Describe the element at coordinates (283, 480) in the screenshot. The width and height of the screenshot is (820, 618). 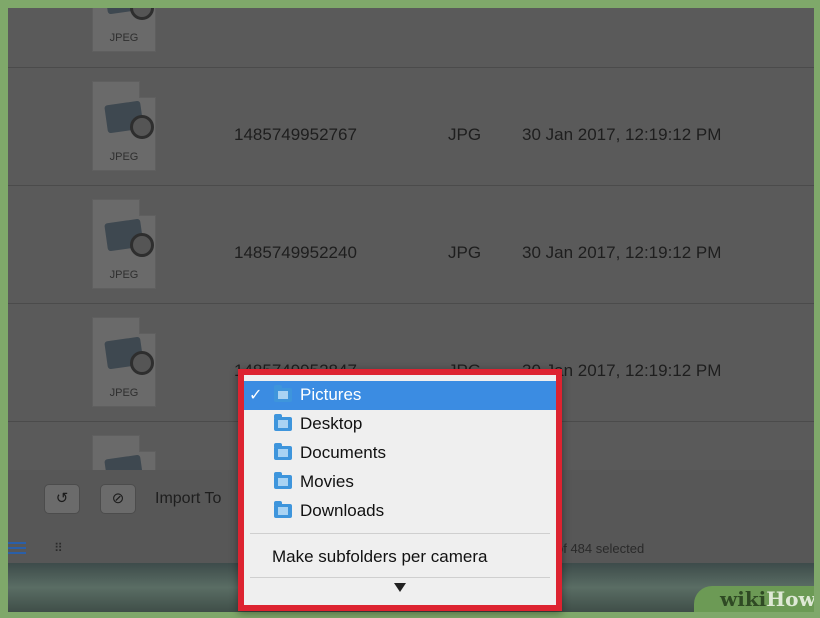
I see `movies-folder-icon` at that location.